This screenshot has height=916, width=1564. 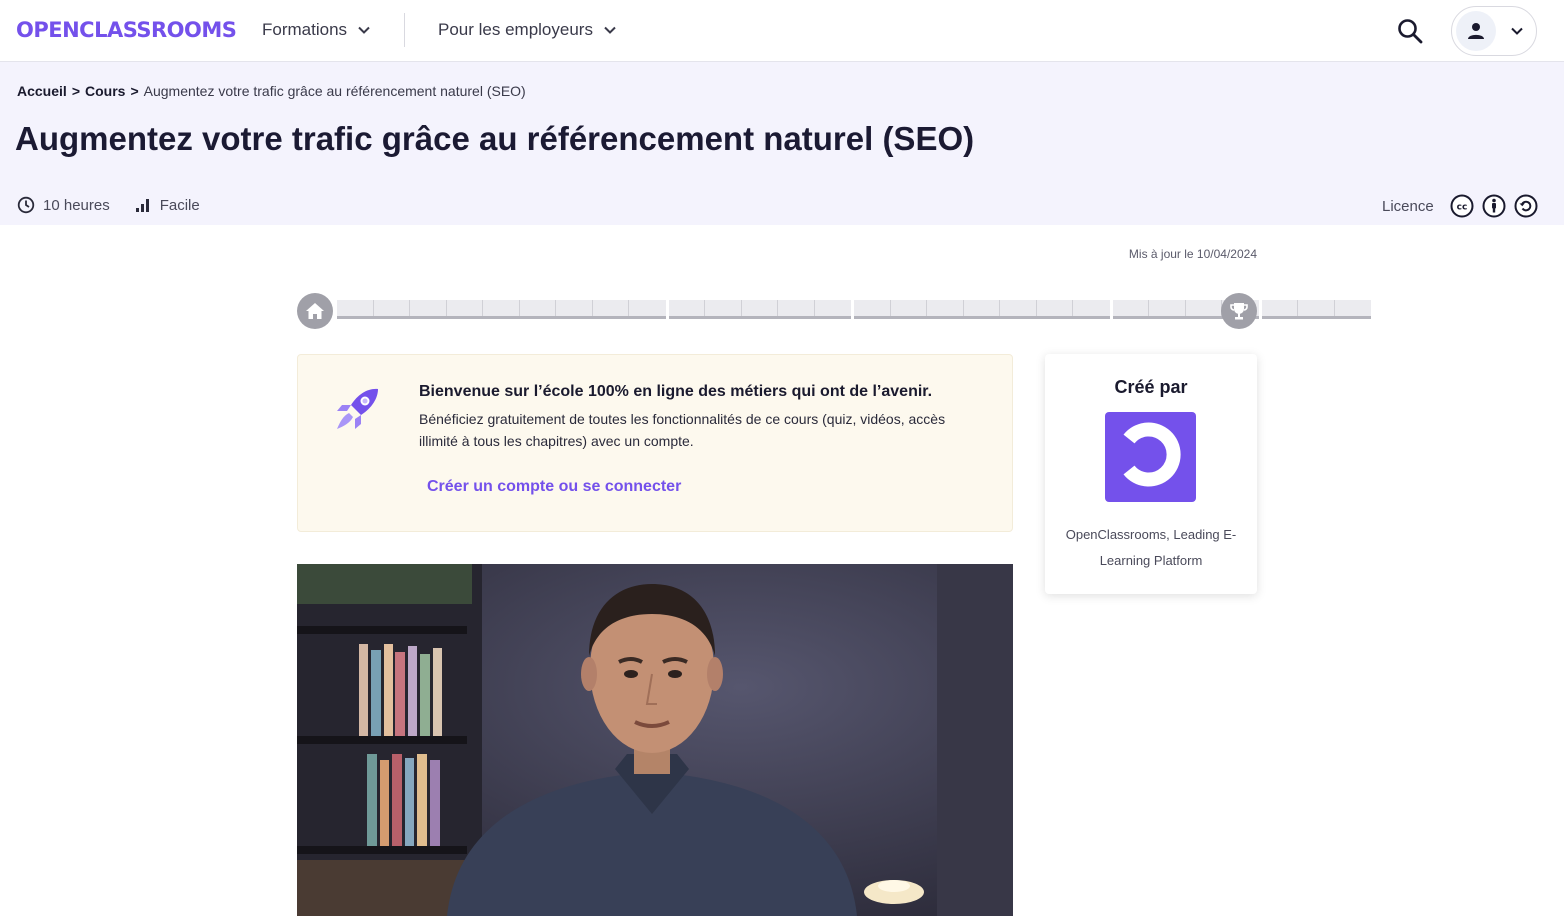 What do you see at coordinates (515, 29) in the screenshot?
I see `employeurs-label: Pour les employeurs` at bounding box center [515, 29].